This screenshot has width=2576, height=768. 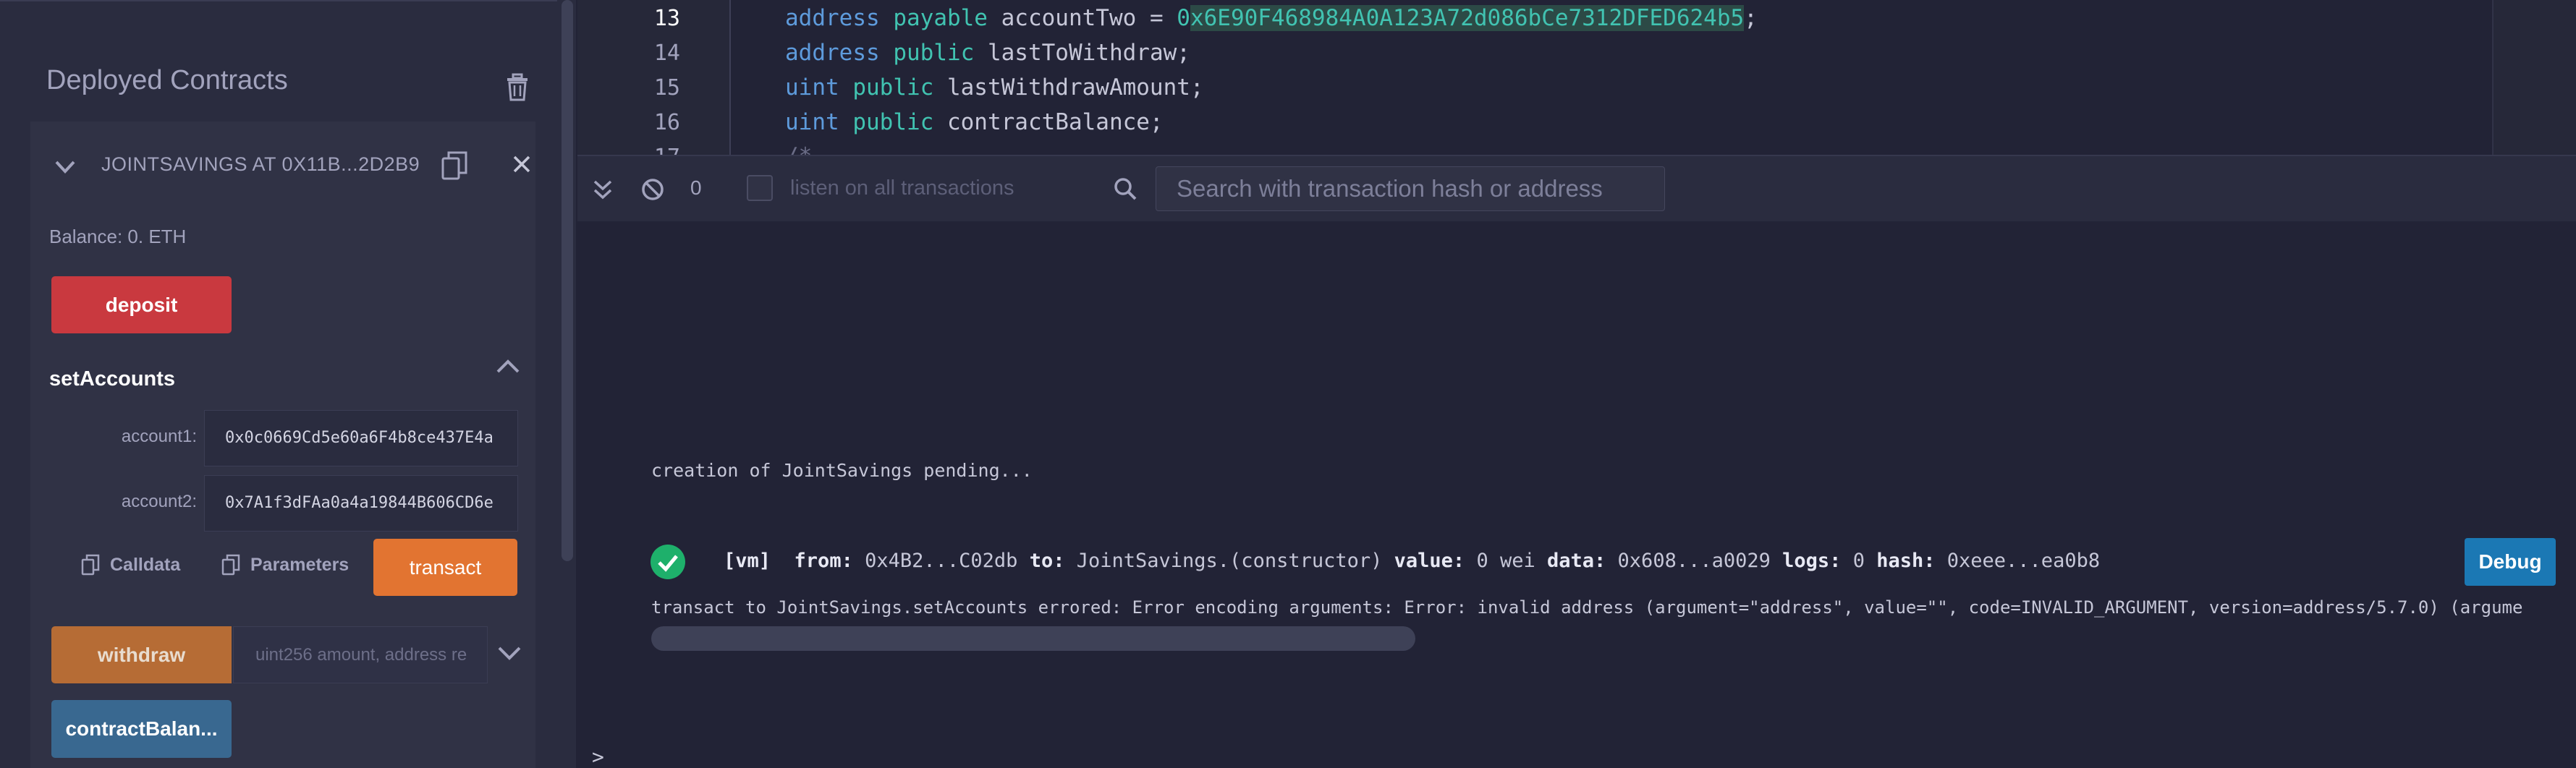 What do you see at coordinates (1858, 561) in the screenshot?
I see `log-value: 0` at bounding box center [1858, 561].